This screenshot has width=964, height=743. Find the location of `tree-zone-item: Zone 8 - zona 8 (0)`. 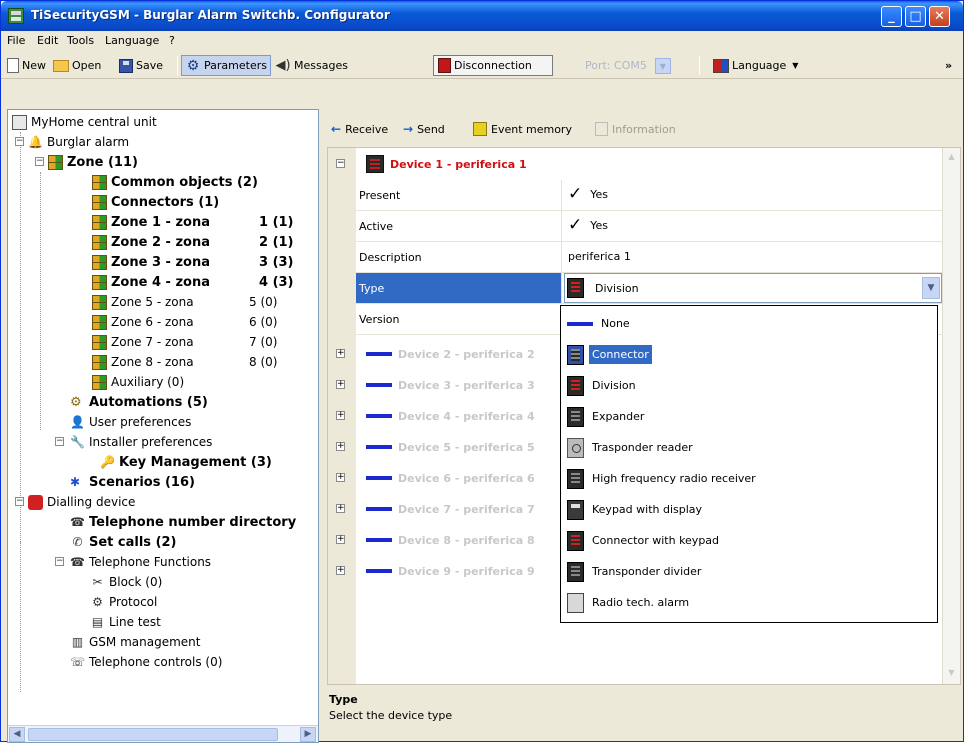

tree-zone-item: Zone 8 - zona 8 (0) is located at coordinates (184, 362).